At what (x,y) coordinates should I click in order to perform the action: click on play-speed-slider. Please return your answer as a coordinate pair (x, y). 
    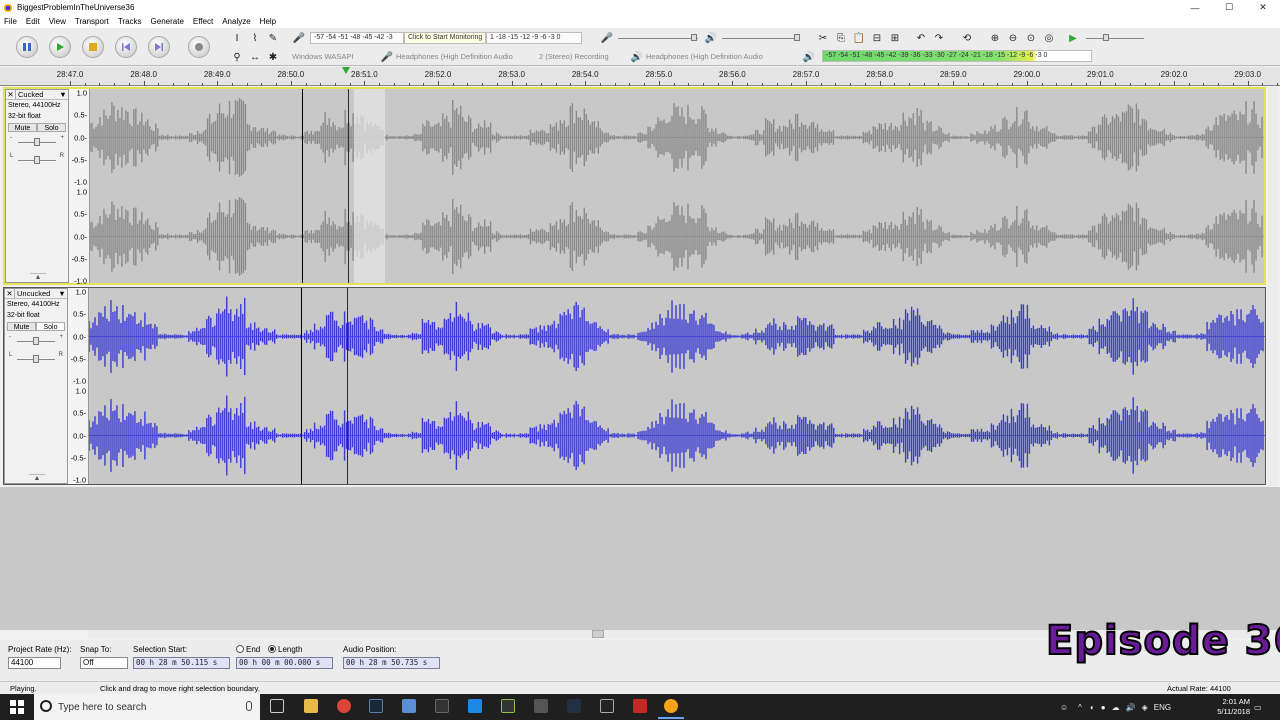
    Looking at the image, I should click on (1115, 38).